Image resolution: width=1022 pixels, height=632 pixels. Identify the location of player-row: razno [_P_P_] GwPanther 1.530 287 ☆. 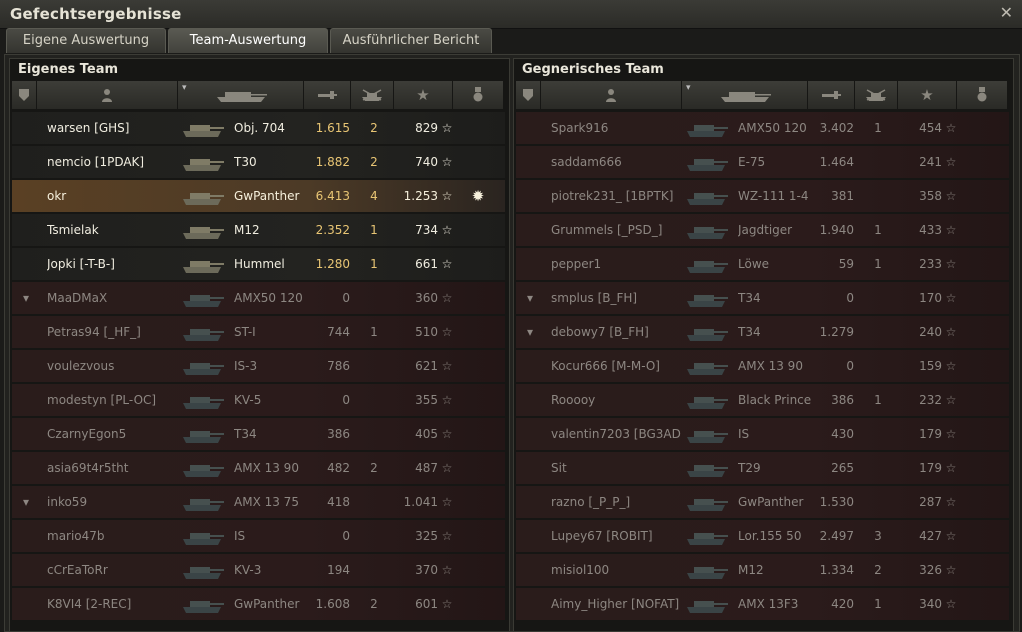
(762, 502).